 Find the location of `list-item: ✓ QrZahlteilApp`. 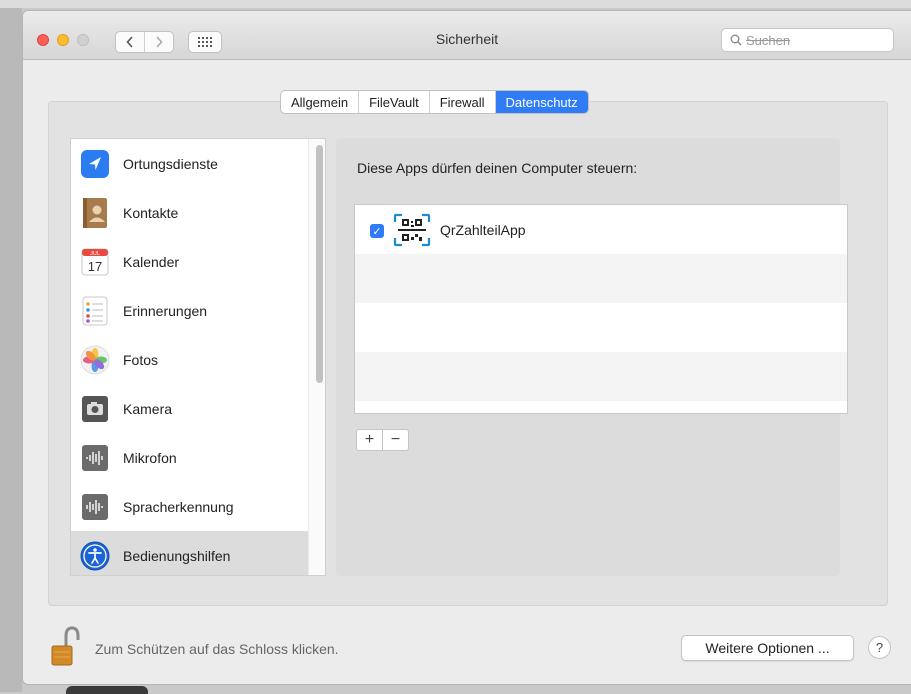

list-item: ✓ QrZahlteilApp is located at coordinates (601, 229).